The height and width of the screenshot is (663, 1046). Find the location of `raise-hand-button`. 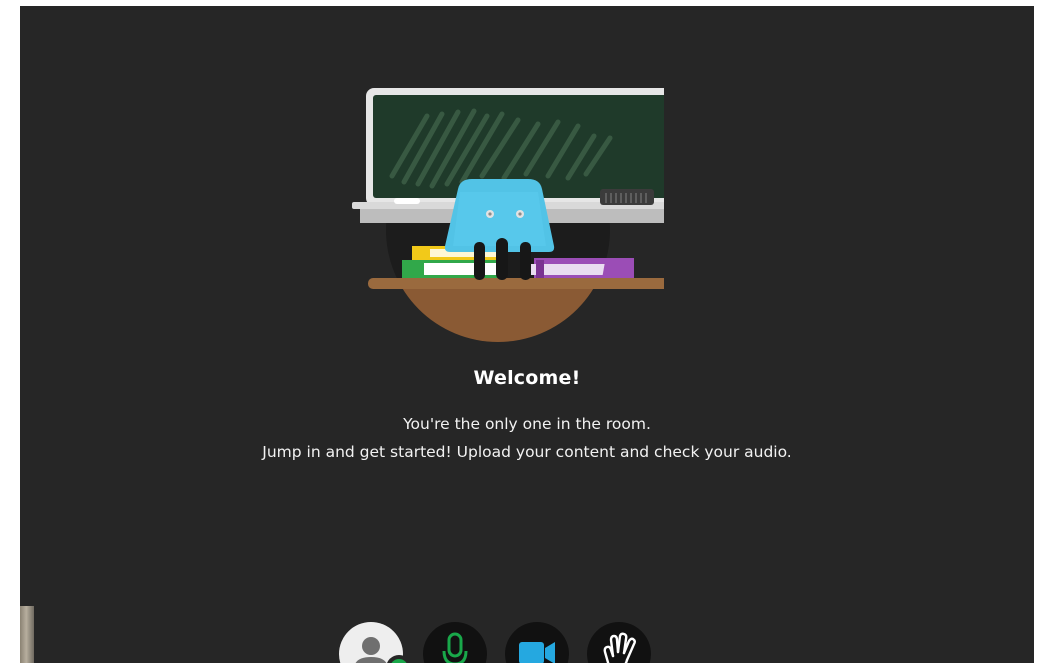

raise-hand-button is located at coordinates (619, 642).